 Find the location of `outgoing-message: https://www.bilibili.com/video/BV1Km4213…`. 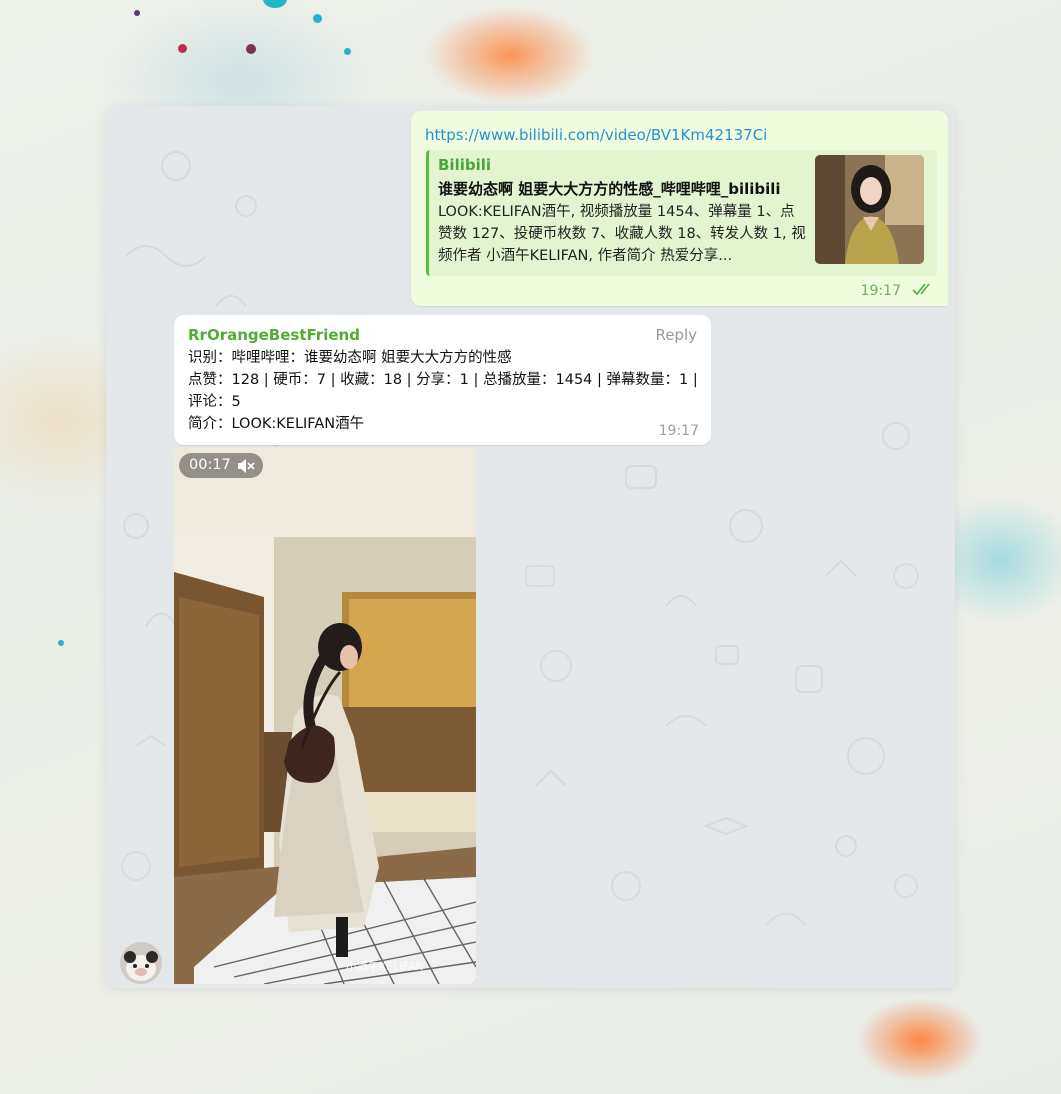

outgoing-message: https://www.bilibili.com/video/BV1Km4213… is located at coordinates (679, 208).